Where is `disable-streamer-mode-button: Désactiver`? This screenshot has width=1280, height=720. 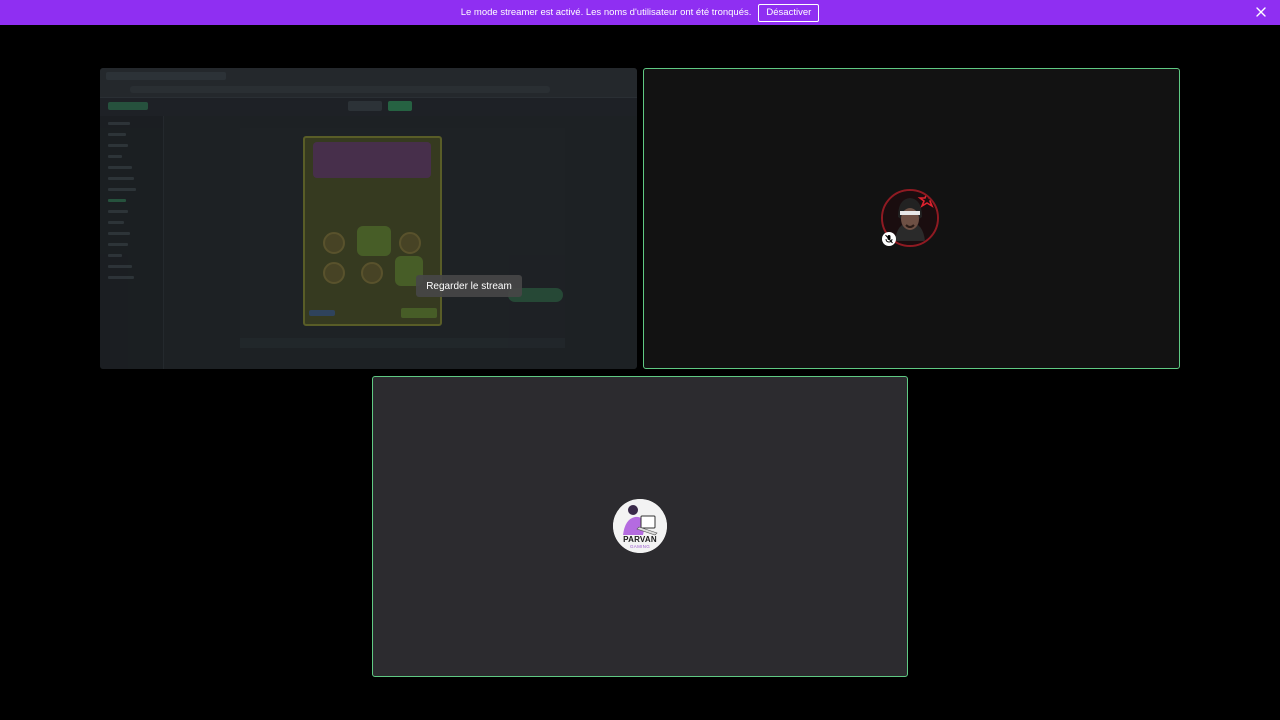 disable-streamer-mode-button: Désactiver is located at coordinates (789, 12).